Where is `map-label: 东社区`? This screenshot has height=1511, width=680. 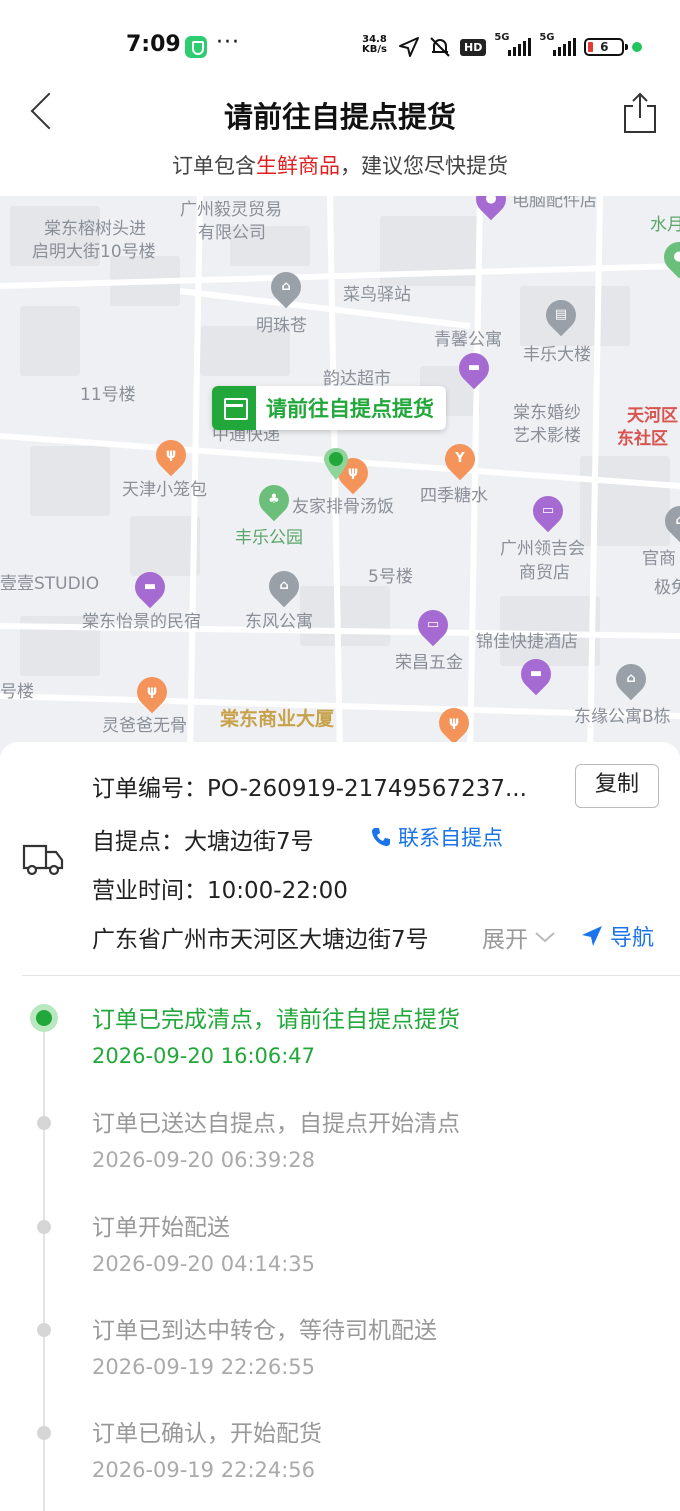 map-label: 东社区 is located at coordinates (642, 439).